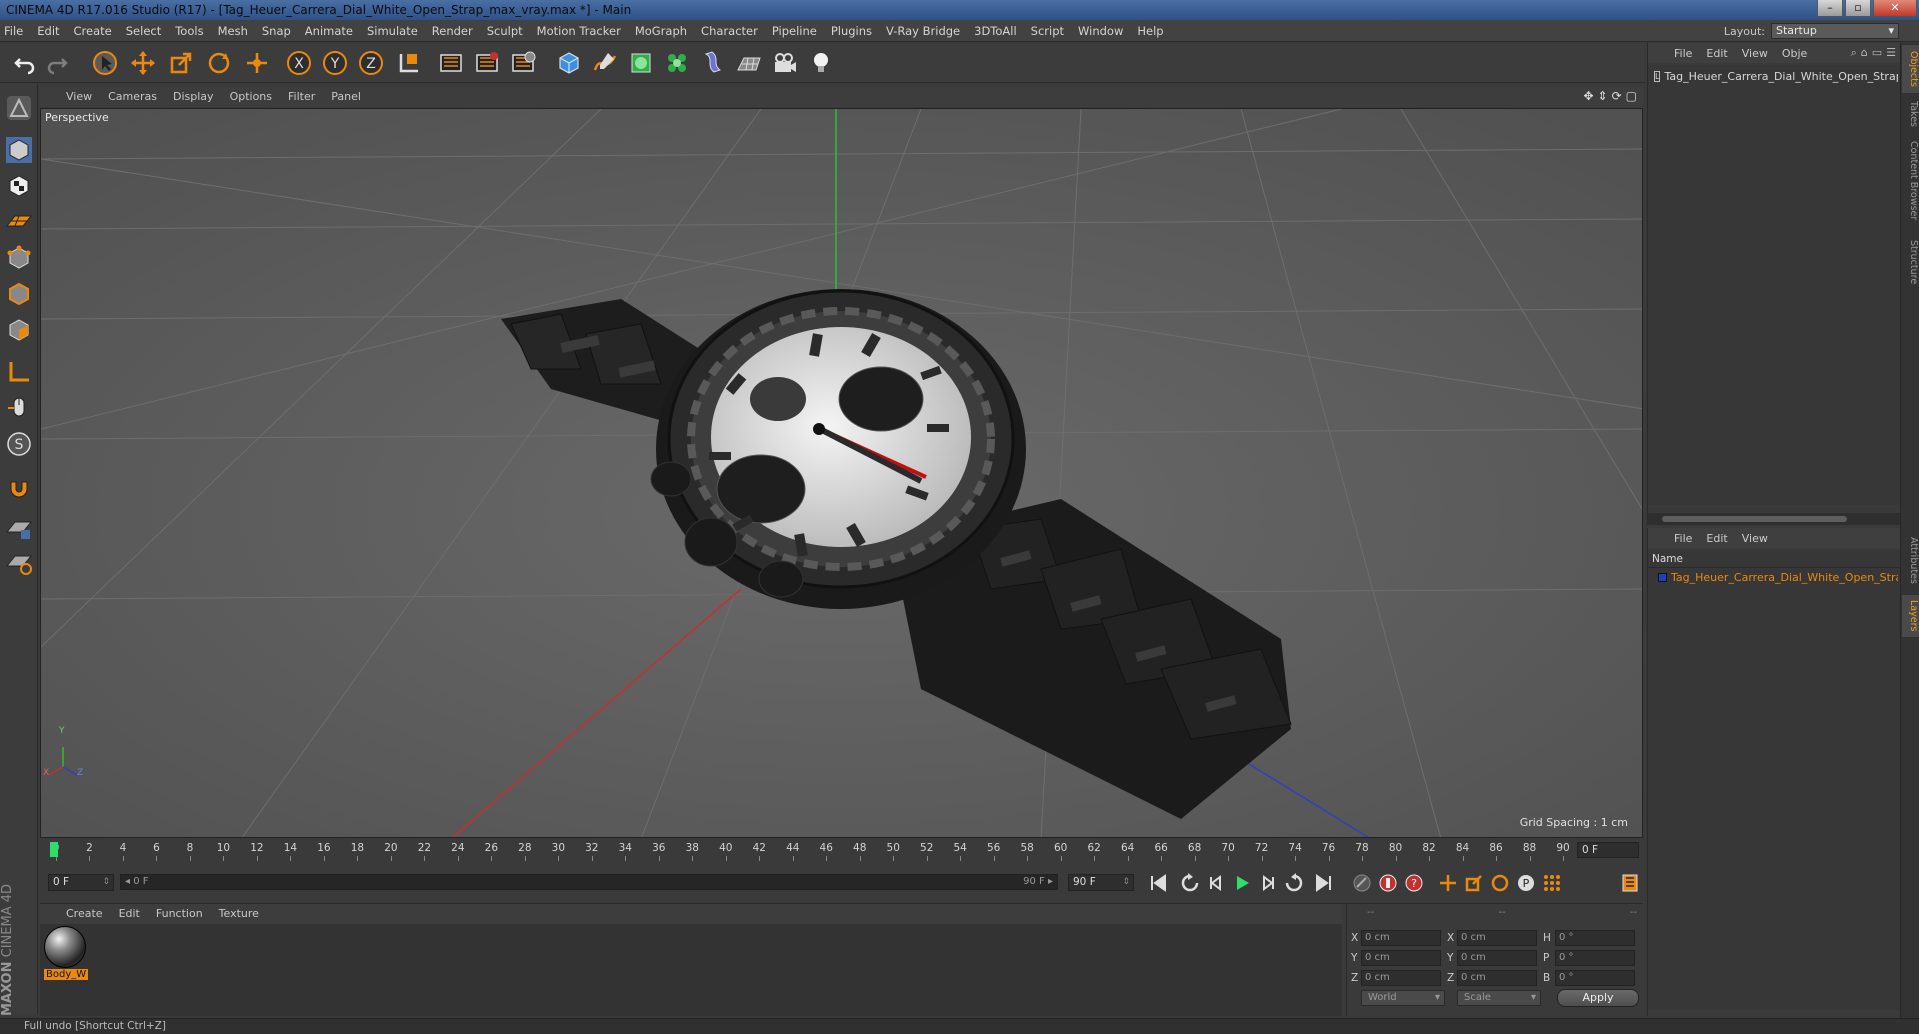 This screenshot has width=1919, height=1034. What do you see at coordinates (451, 63) in the screenshot?
I see `render-view-icon` at bounding box center [451, 63].